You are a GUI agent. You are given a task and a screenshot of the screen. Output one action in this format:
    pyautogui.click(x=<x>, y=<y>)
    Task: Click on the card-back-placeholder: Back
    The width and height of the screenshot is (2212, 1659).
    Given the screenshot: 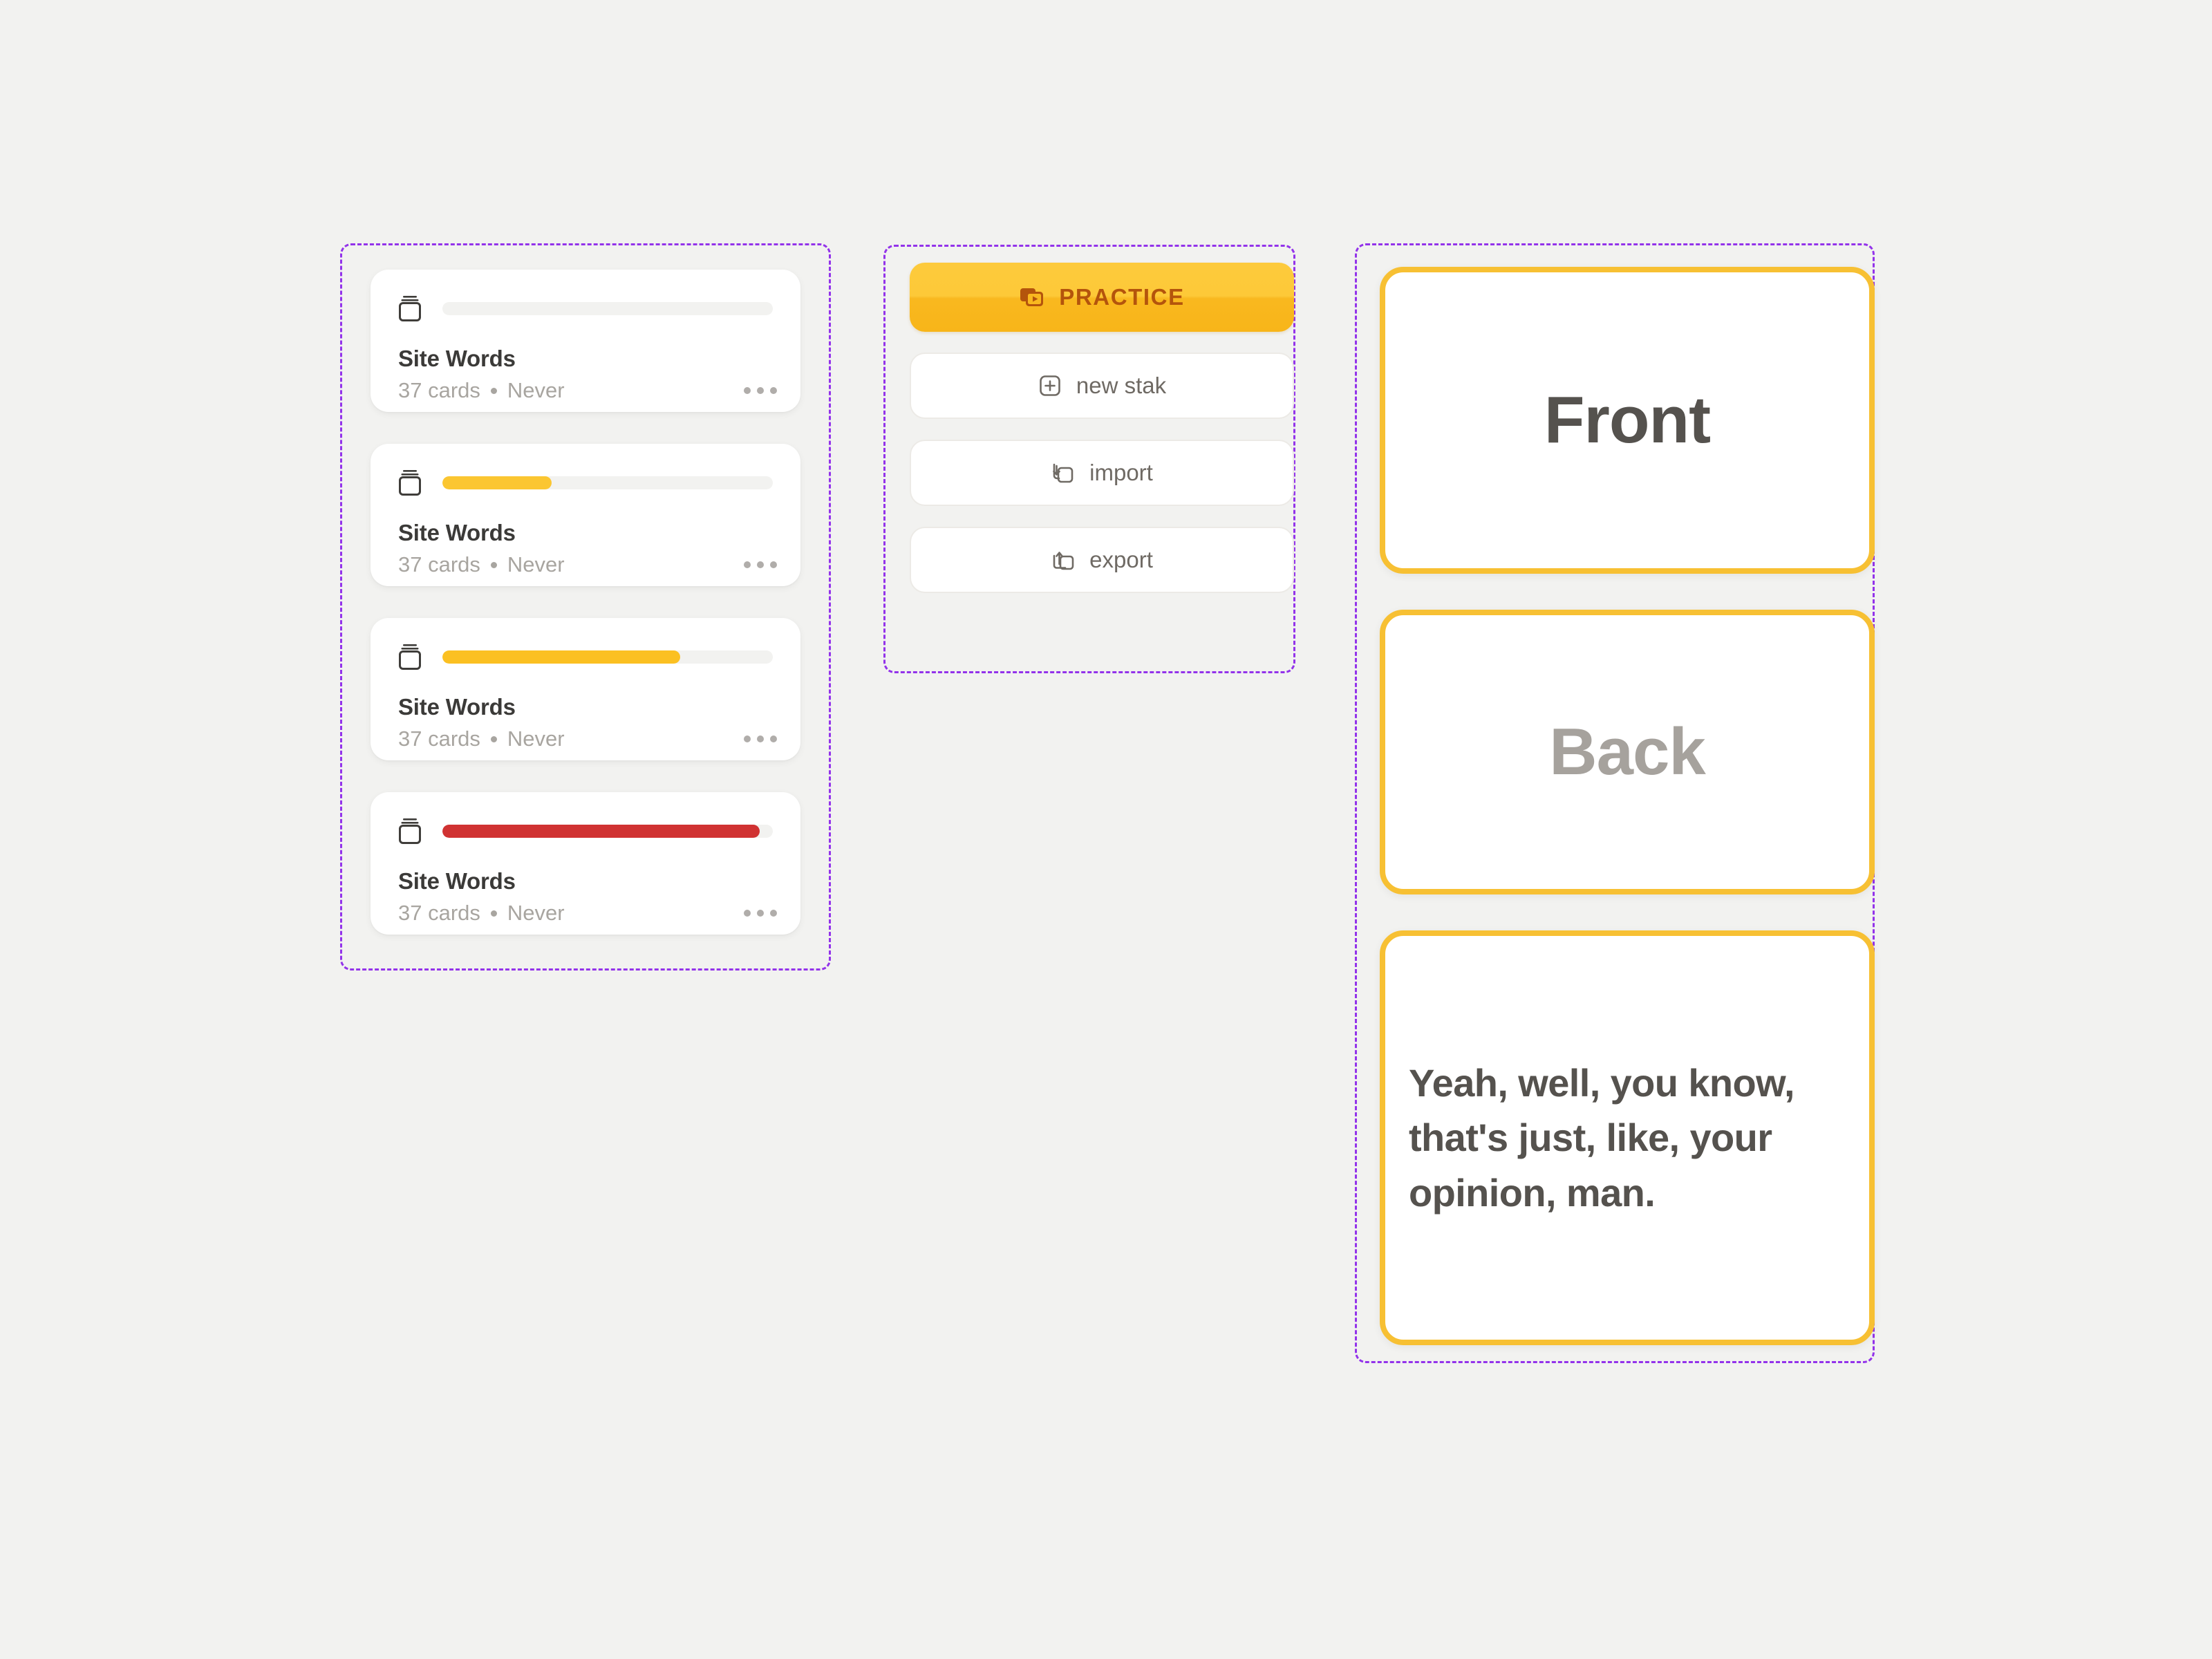 What is the action you would take?
    pyautogui.click(x=1627, y=752)
    